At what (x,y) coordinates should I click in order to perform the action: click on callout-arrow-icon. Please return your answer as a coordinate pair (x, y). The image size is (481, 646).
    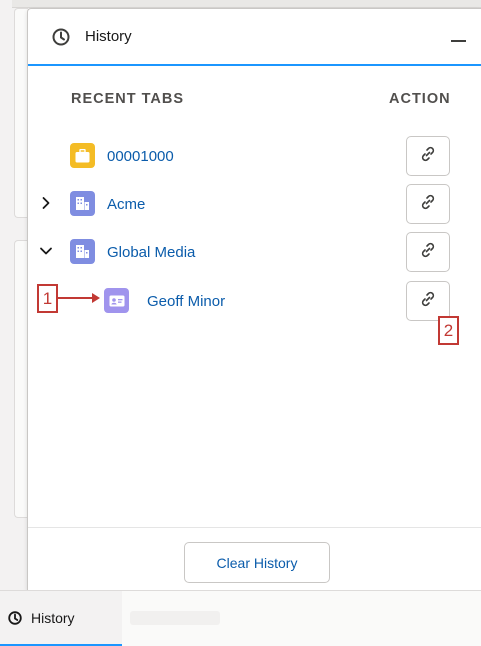
    Looking at the image, I should click on (79, 298).